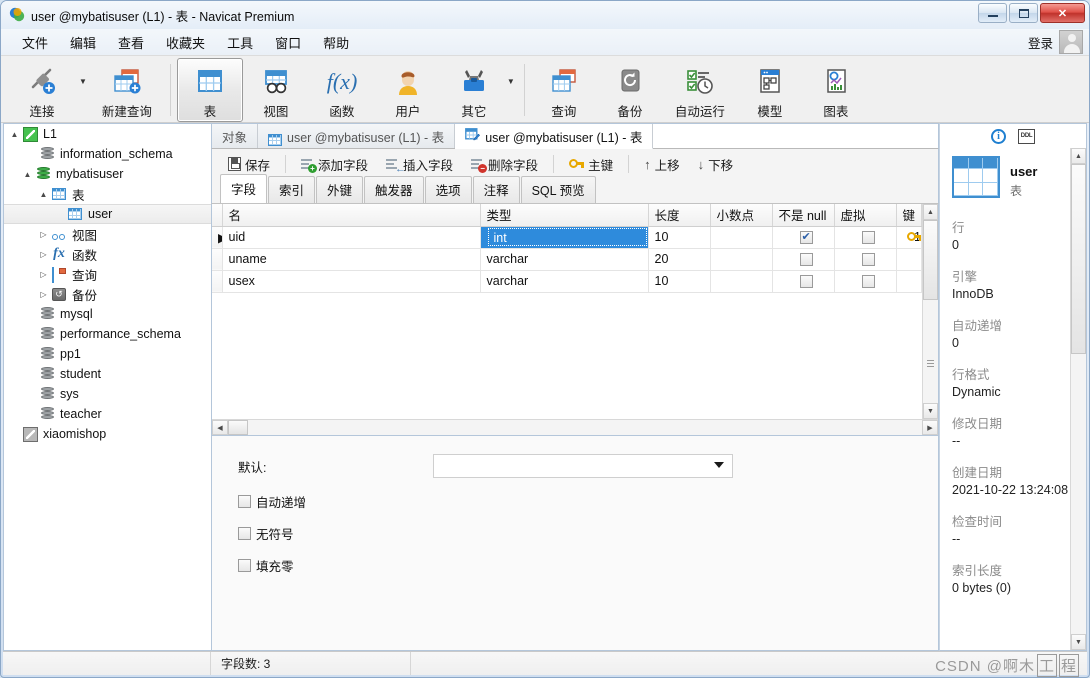  I want to click on tab-objects: 对象, so click(235, 136).